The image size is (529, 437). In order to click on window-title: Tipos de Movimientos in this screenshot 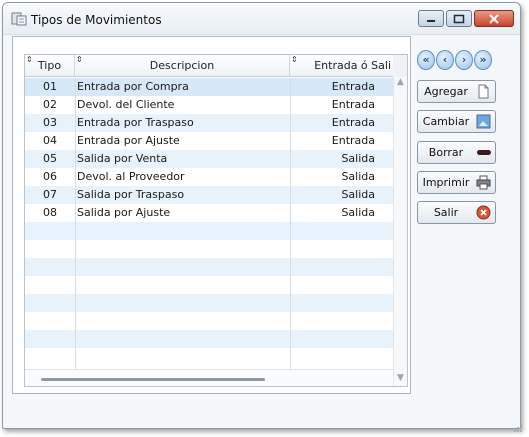, I will do `click(96, 20)`.